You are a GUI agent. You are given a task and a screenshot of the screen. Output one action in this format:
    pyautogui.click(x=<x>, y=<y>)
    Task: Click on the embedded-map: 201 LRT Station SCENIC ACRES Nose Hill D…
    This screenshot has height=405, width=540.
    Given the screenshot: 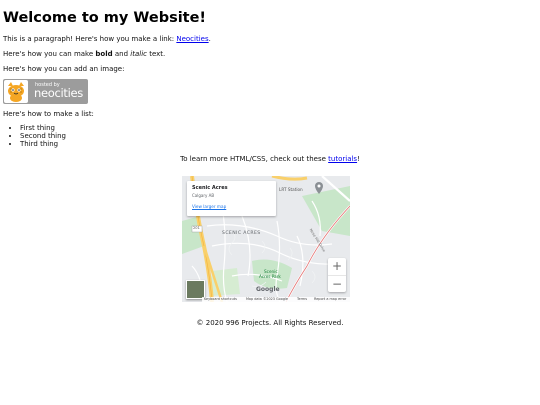 What is the action you would take?
    pyautogui.click(x=266, y=239)
    